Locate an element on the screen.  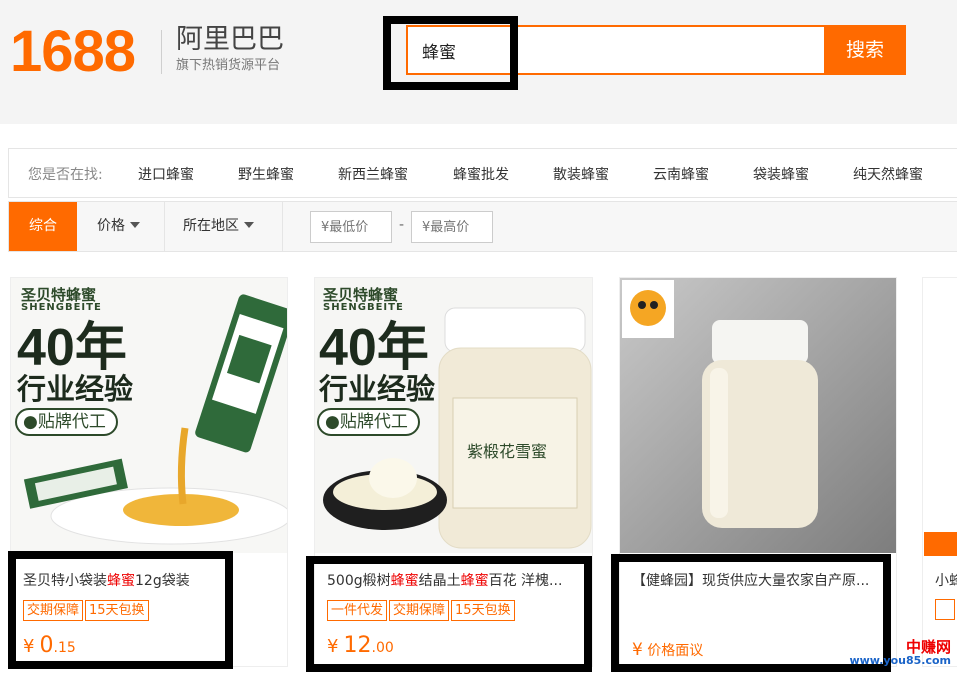
promo-ribbon is located at coordinates (940, 544).